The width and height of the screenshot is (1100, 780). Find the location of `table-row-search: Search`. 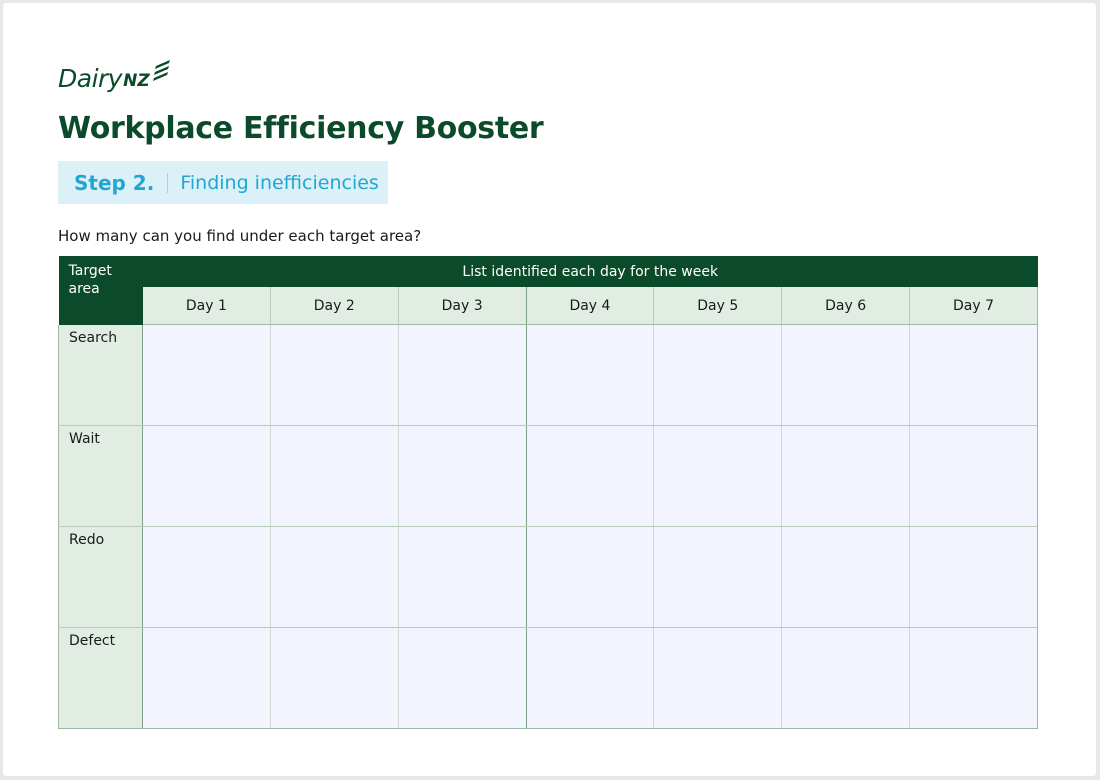

table-row-search: Search is located at coordinates (548, 375).